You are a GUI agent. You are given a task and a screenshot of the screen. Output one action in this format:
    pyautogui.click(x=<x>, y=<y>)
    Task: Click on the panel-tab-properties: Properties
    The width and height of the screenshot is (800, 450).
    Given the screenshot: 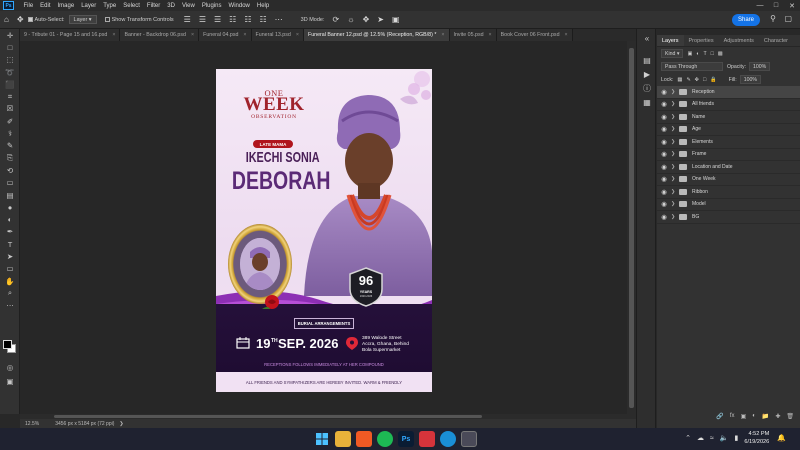 What is the action you would take?
    pyautogui.click(x=701, y=40)
    